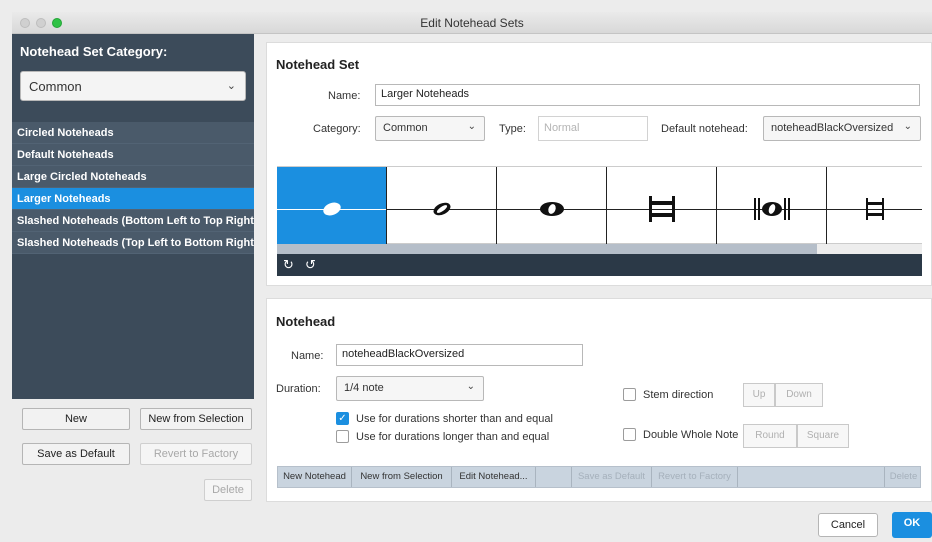 The image size is (932, 542). Describe the element at coordinates (599, 265) in the screenshot. I see `strip-toolbar: ↻ ↺` at that location.